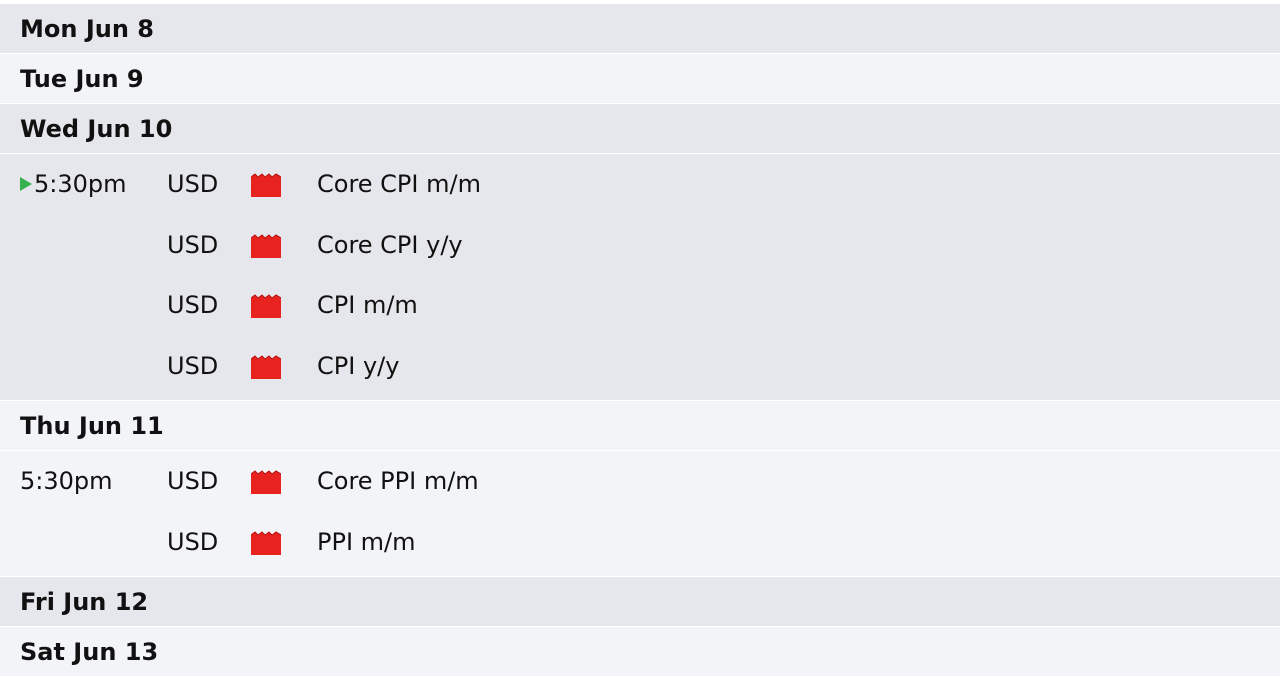 The width and height of the screenshot is (1280, 677). What do you see at coordinates (87, 28) in the screenshot?
I see `day-label: Mon Jun 8` at bounding box center [87, 28].